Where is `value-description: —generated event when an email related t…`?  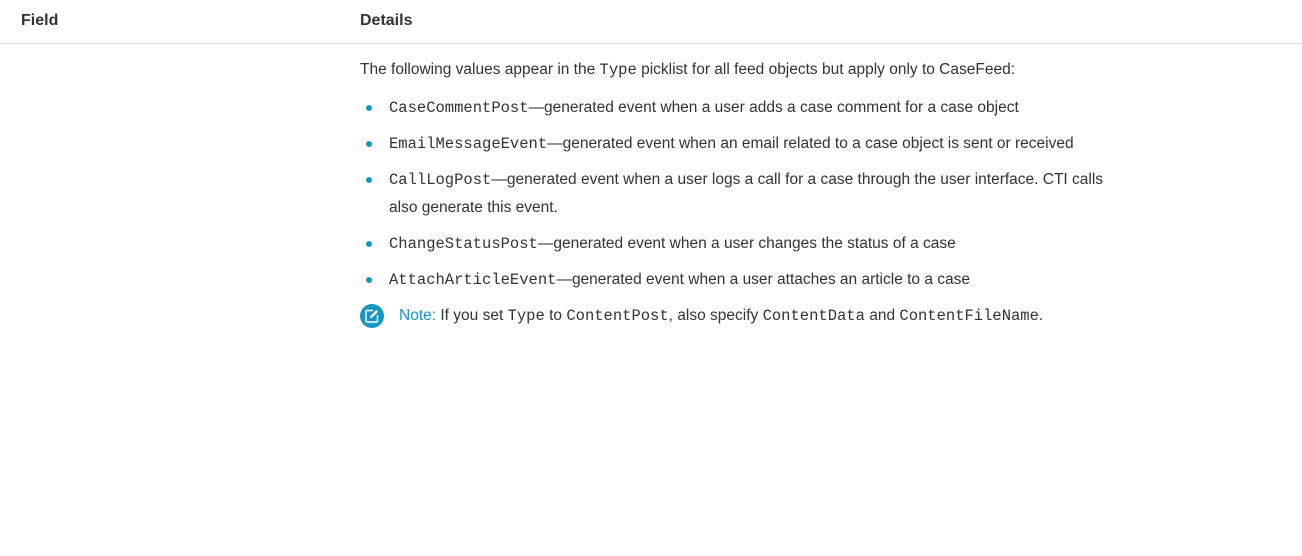 value-description: —generated event when an email related t… is located at coordinates (810, 143).